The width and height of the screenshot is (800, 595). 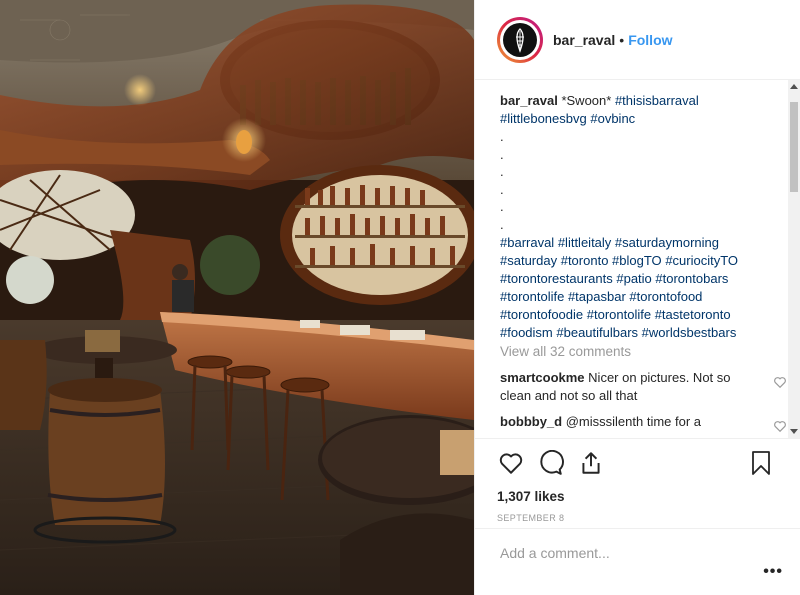 I want to click on add-comment-input, so click(x=620, y=553).